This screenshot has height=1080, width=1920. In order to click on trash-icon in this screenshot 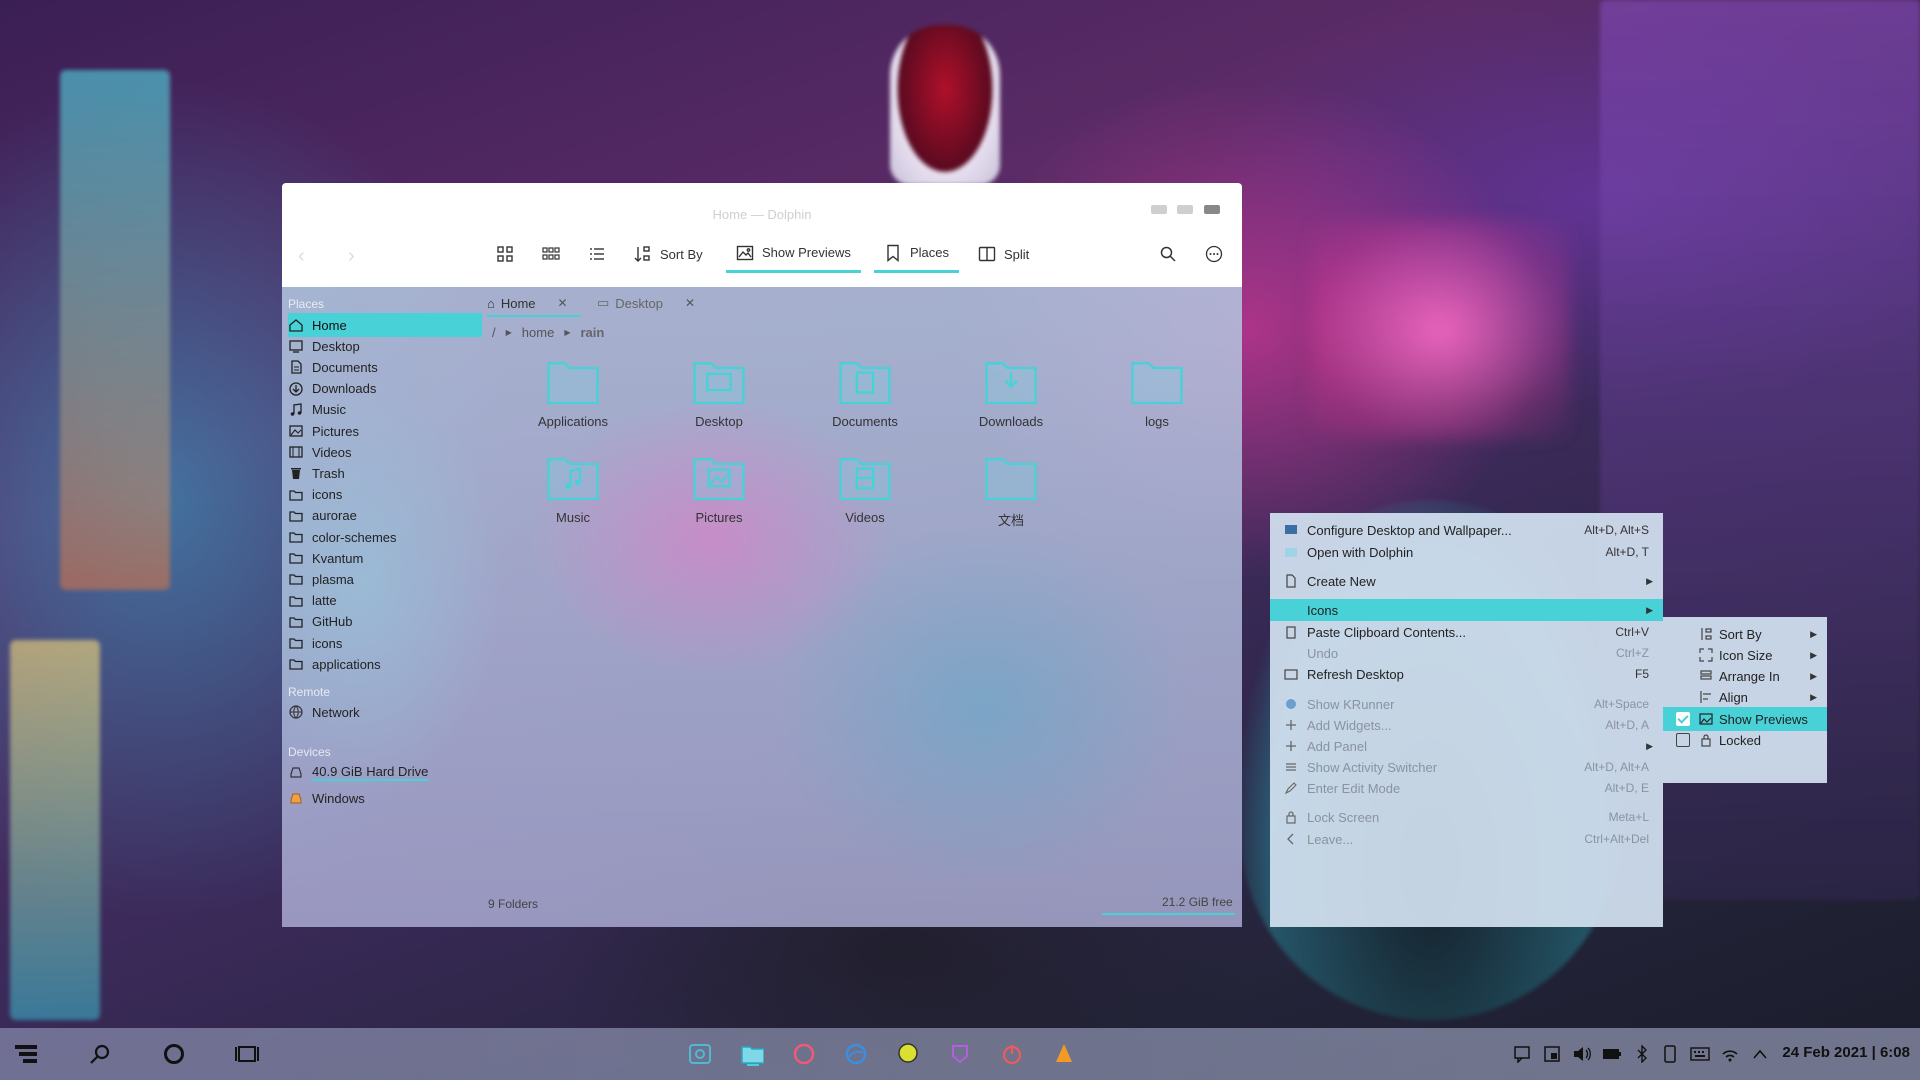, I will do `click(296, 473)`.